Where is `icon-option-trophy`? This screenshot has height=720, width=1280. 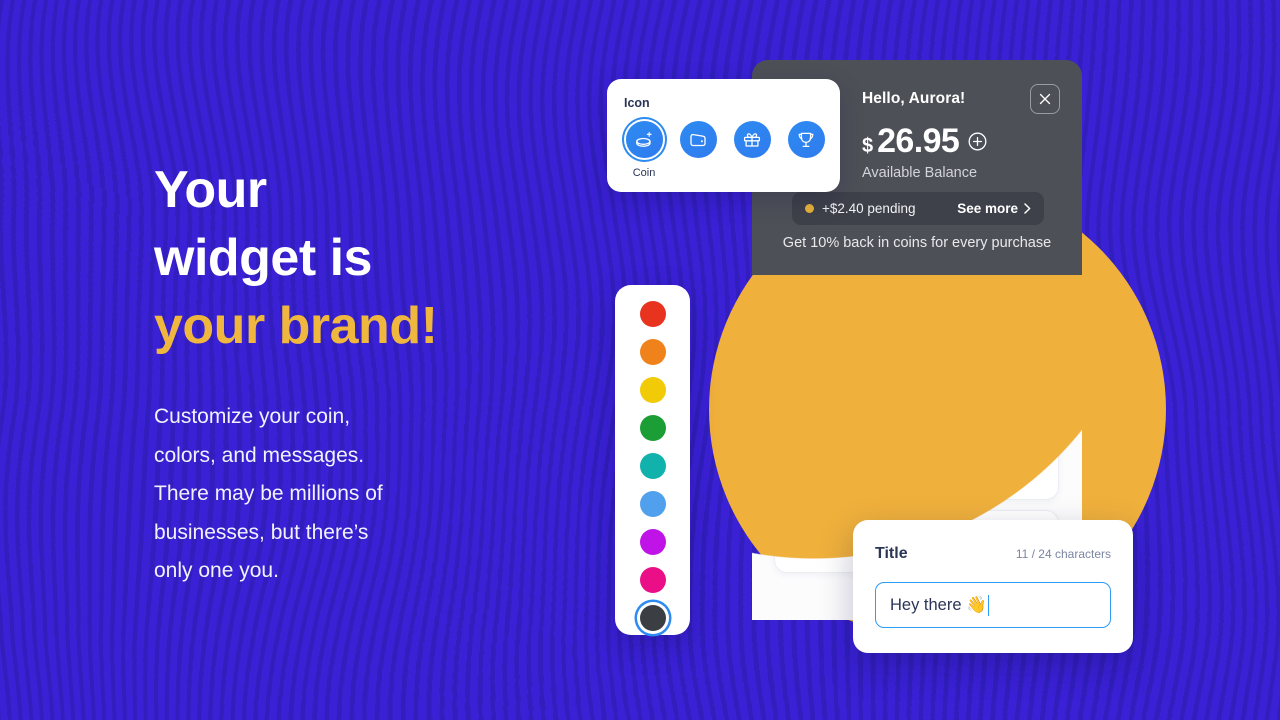
icon-option-trophy is located at coordinates (806, 150).